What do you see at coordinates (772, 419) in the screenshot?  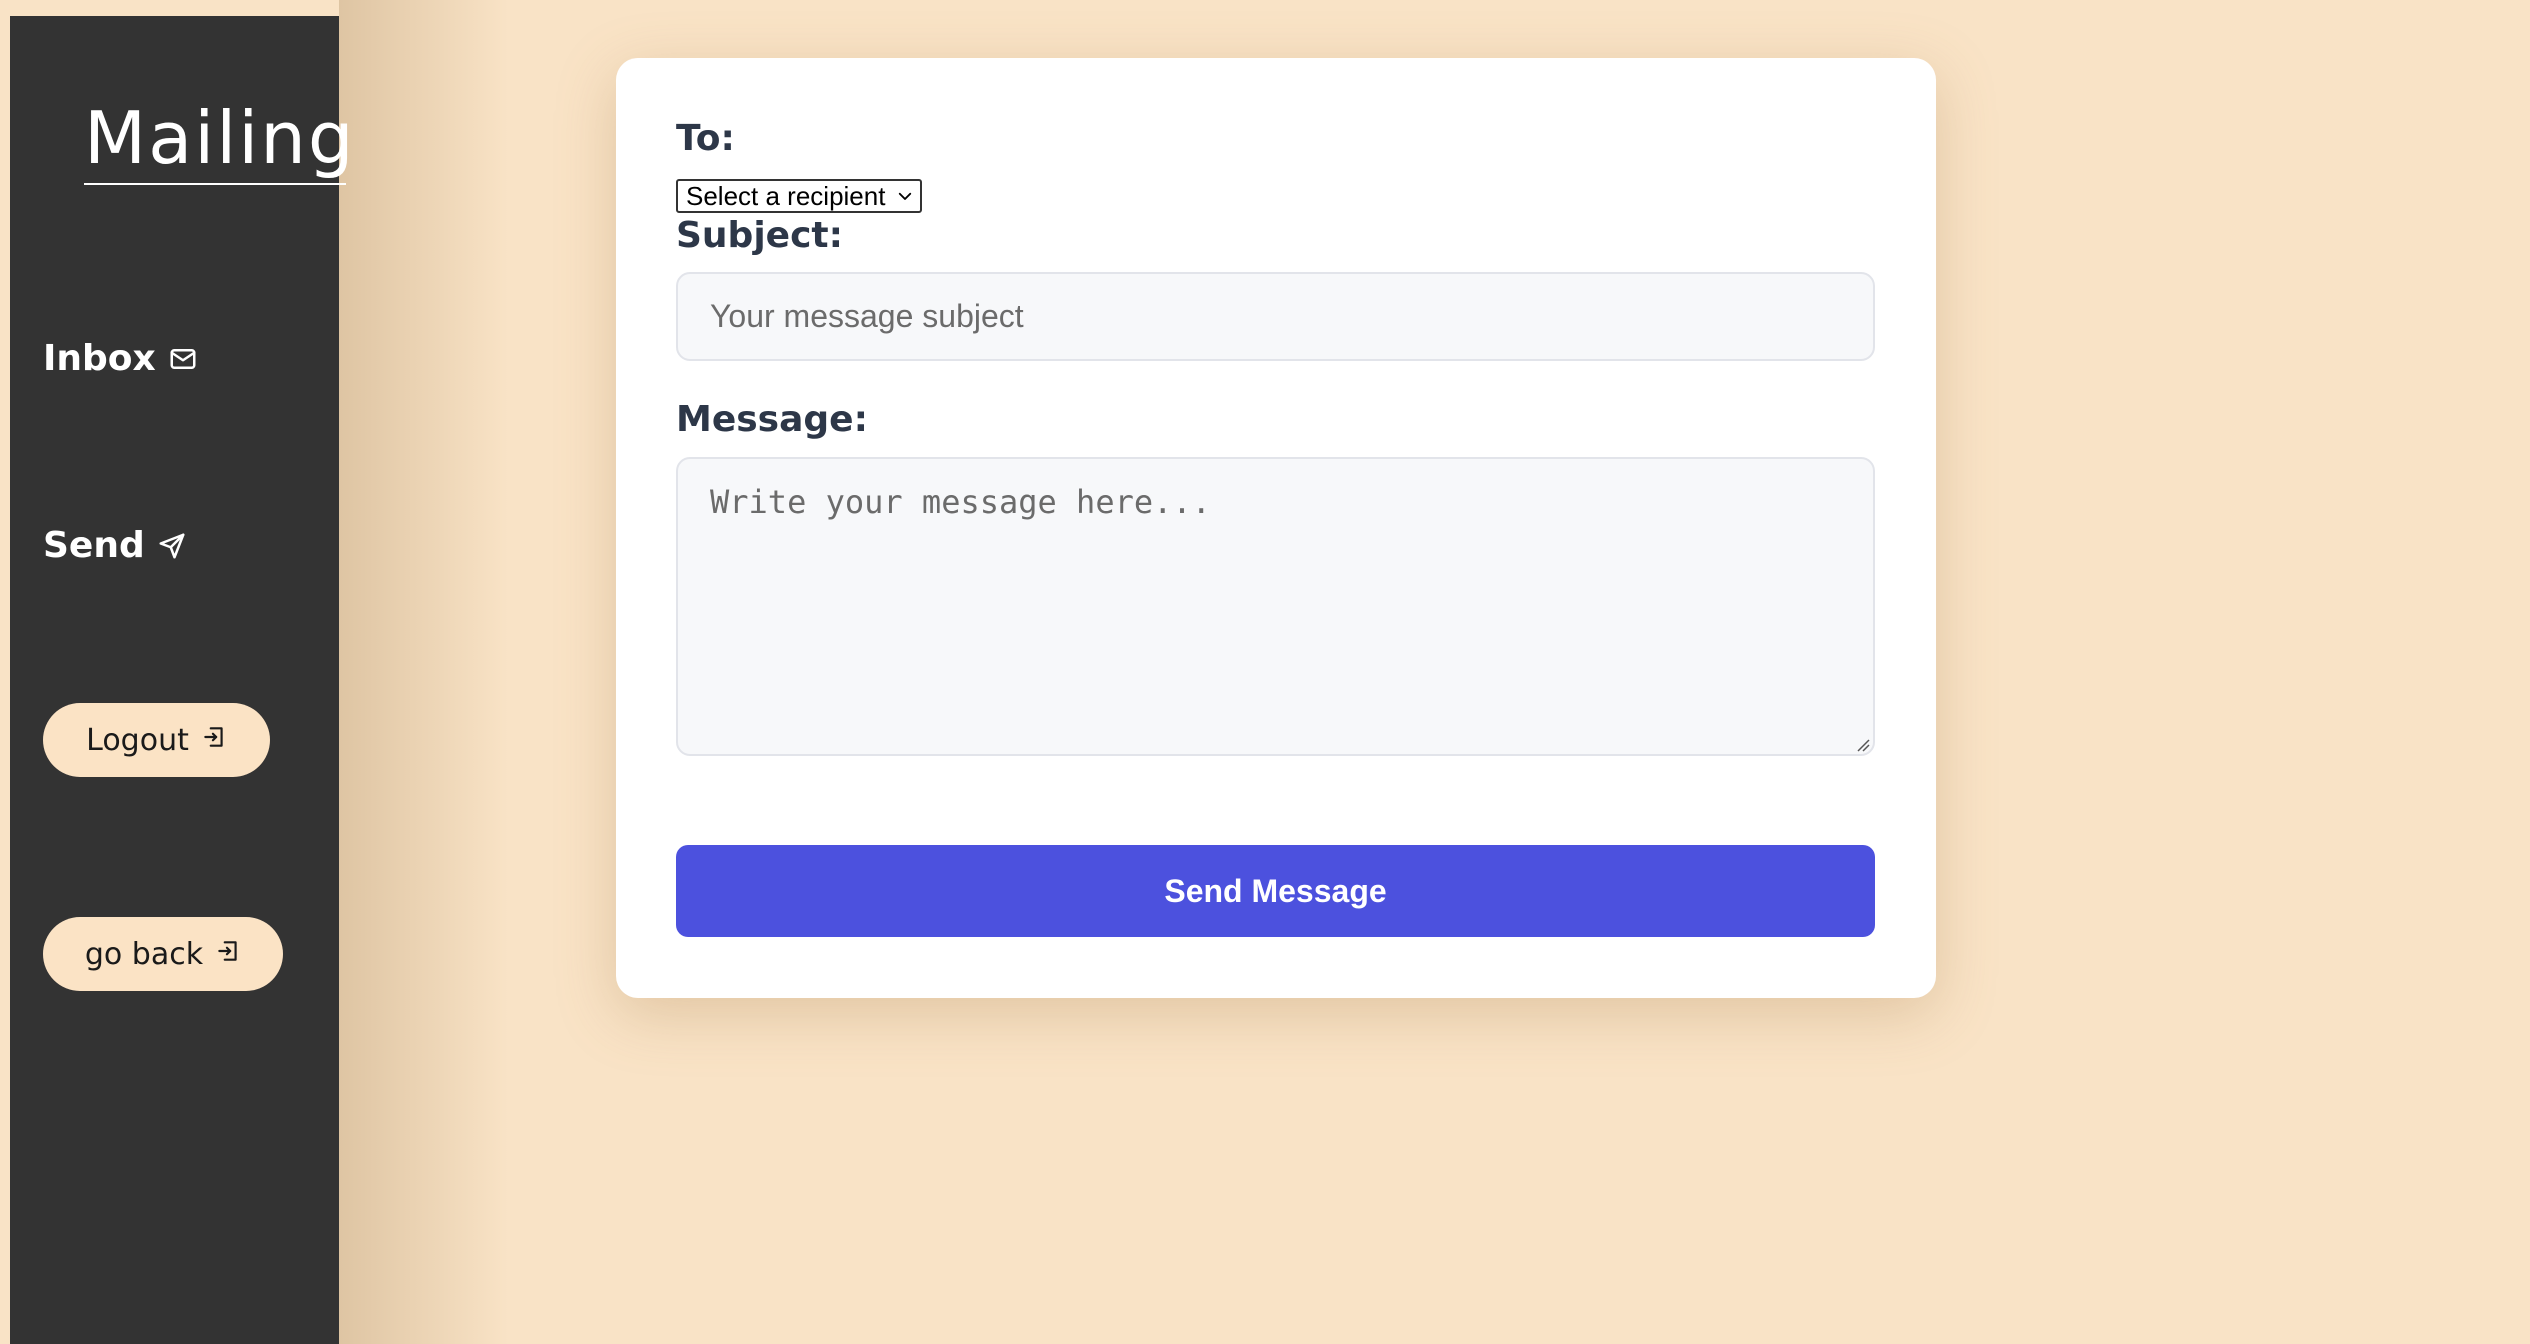 I see `message-label: Message:` at bounding box center [772, 419].